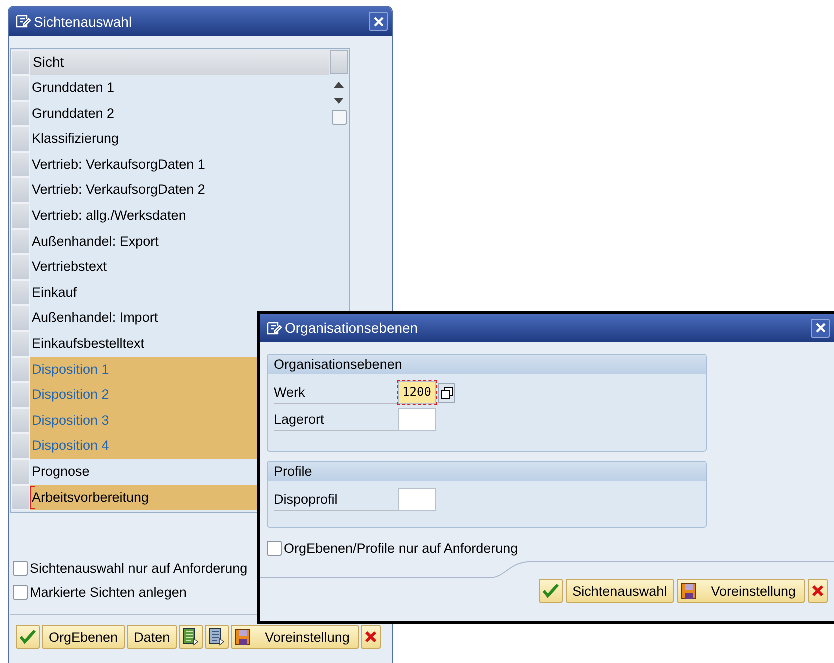 This screenshot has height=663, width=834. Describe the element at coordinates (339, 101) in the screenshot. I see `scroll-down-button` at that location.